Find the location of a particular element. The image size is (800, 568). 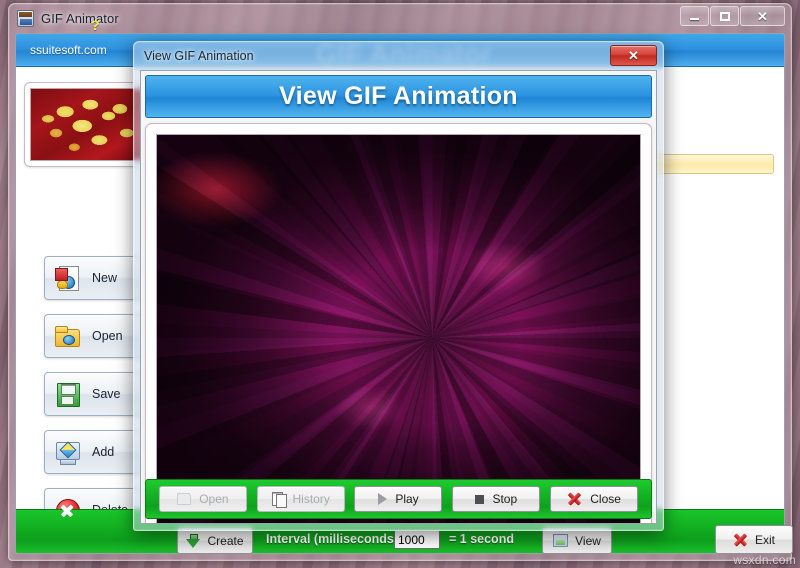

minimize-button is located at coordinates (694, 16).